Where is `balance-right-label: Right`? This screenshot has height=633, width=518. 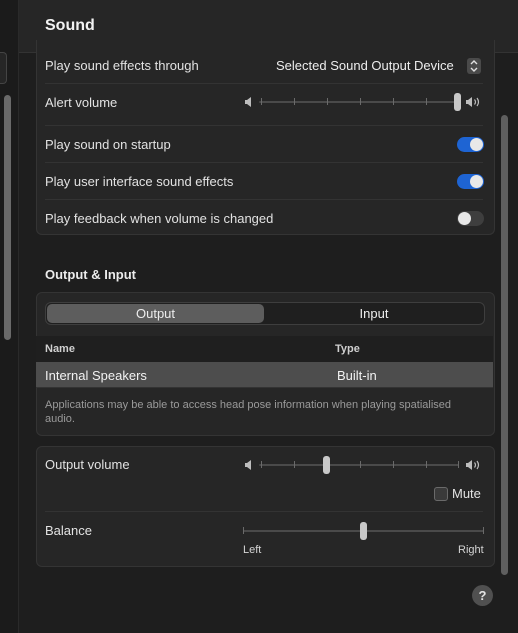
balance-right-label: Right is located at coordinates (471, 550).